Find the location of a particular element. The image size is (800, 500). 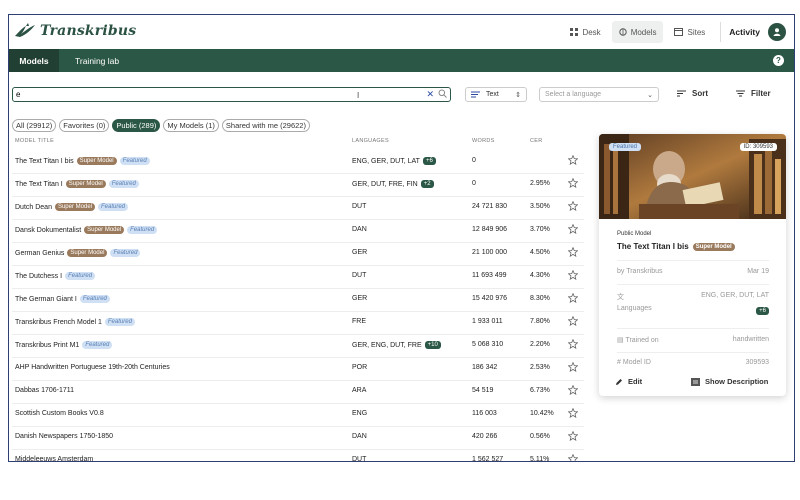

show-description-button: Show Description is located at coordinates (729, 381).